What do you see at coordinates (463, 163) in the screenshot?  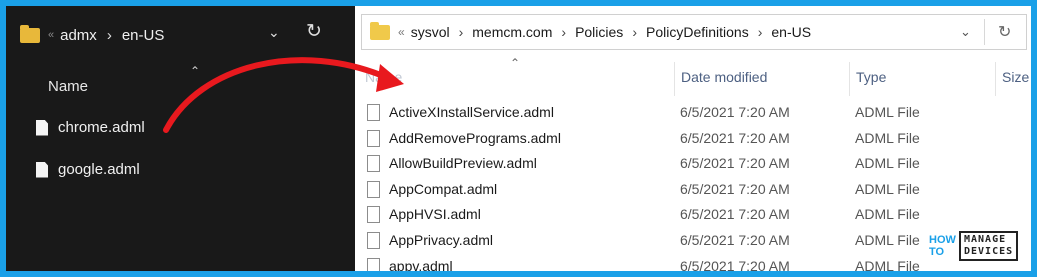 I see `file-name: AllowBuildPreview.adml` at bounding box center [463, 163].